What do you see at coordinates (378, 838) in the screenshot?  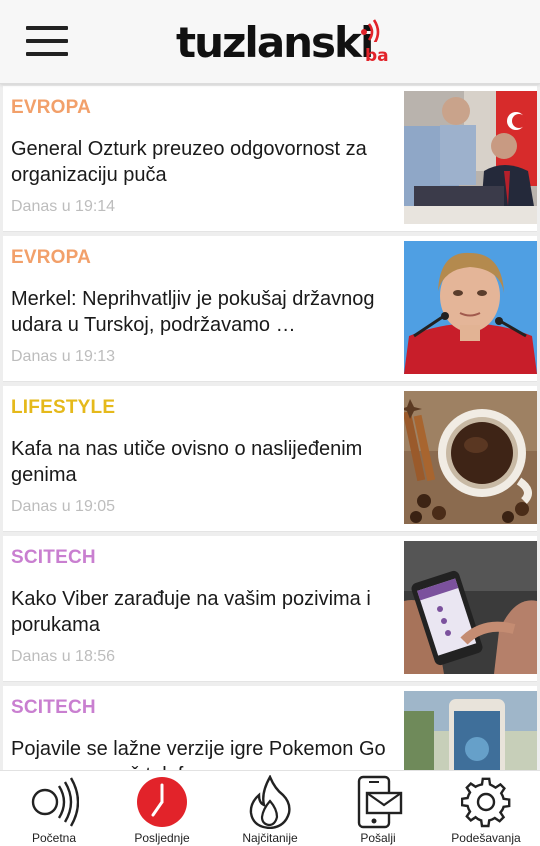 I see `nav-label: Pošalji` at bounding box center [378, 838].